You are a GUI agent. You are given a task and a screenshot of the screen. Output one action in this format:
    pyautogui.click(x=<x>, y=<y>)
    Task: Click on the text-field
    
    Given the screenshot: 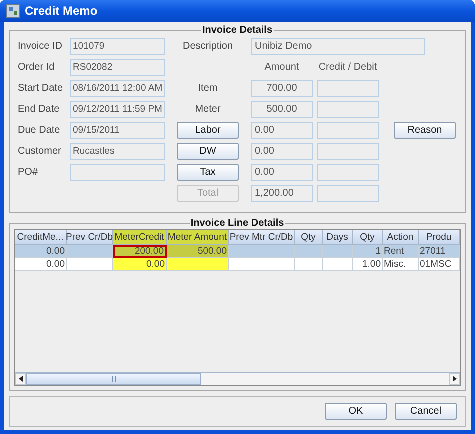 What is the action you would take?
    pyautogui.click(x=117, y=172)
    